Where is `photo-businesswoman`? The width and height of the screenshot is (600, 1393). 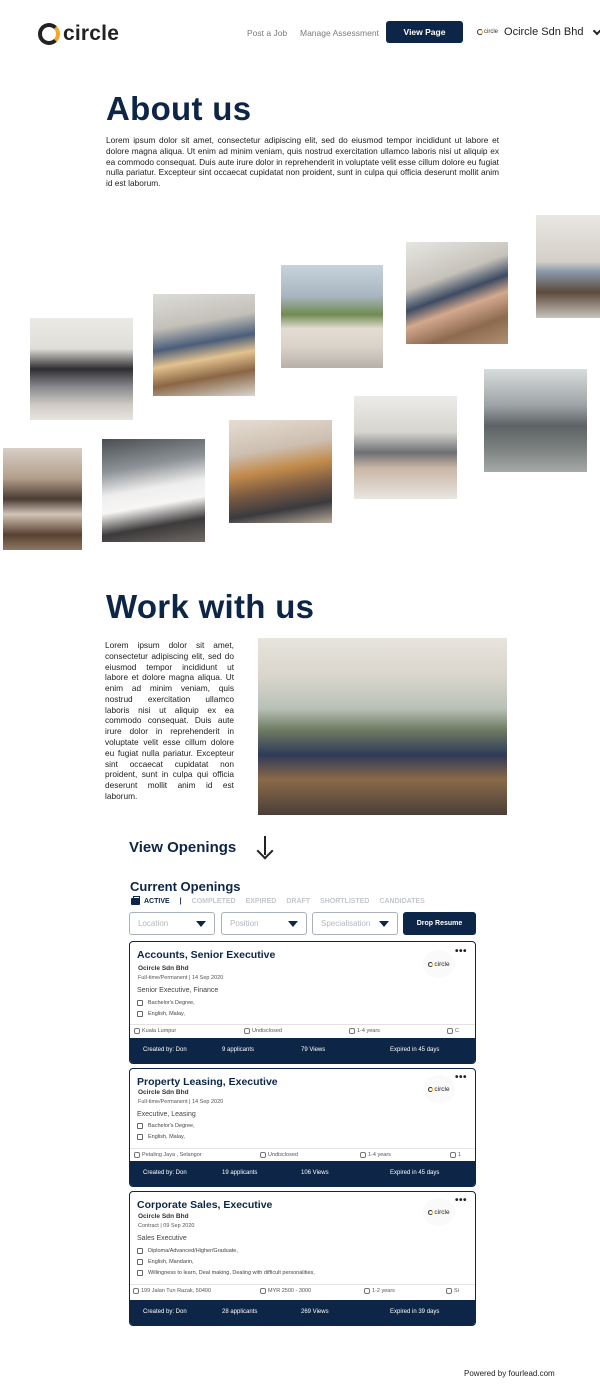 photo-businesswoman is located at coordinates (332, 316).